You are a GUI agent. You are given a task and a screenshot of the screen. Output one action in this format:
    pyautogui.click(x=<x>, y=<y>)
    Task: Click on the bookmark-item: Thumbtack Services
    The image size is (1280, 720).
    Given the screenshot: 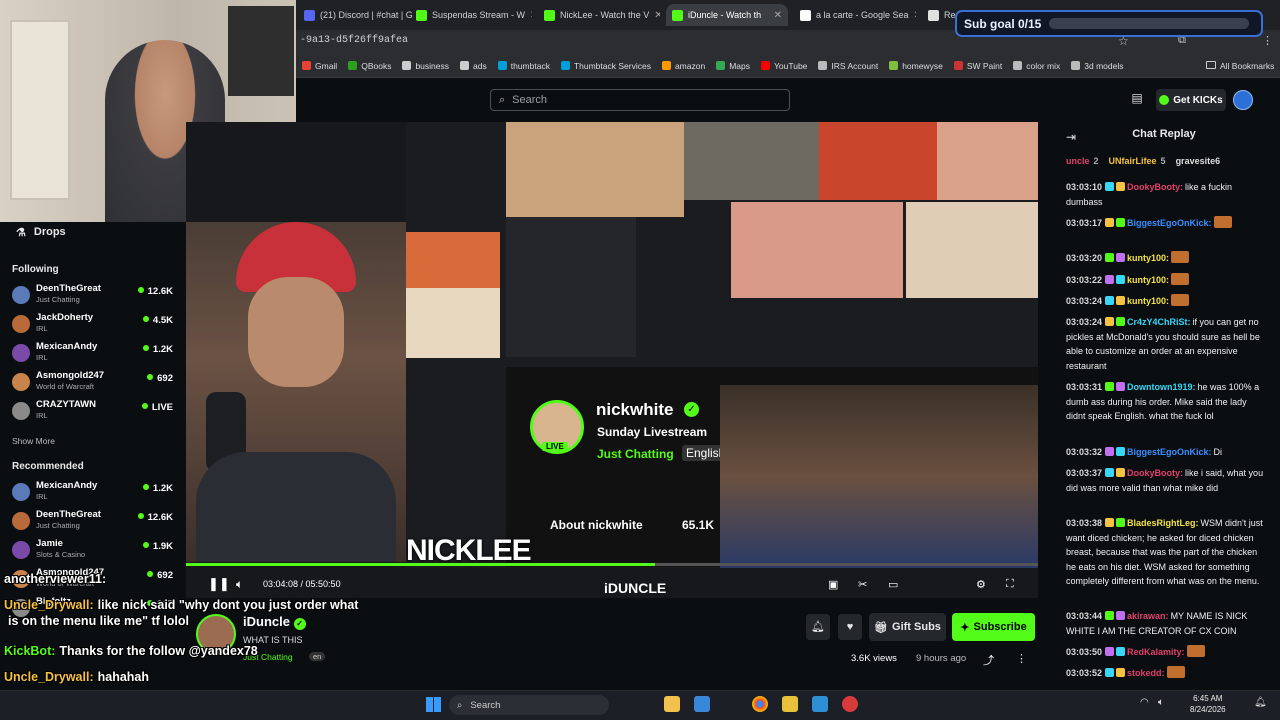 What is the action you would take?
    pyautogui.click(x=605, y=66)
    